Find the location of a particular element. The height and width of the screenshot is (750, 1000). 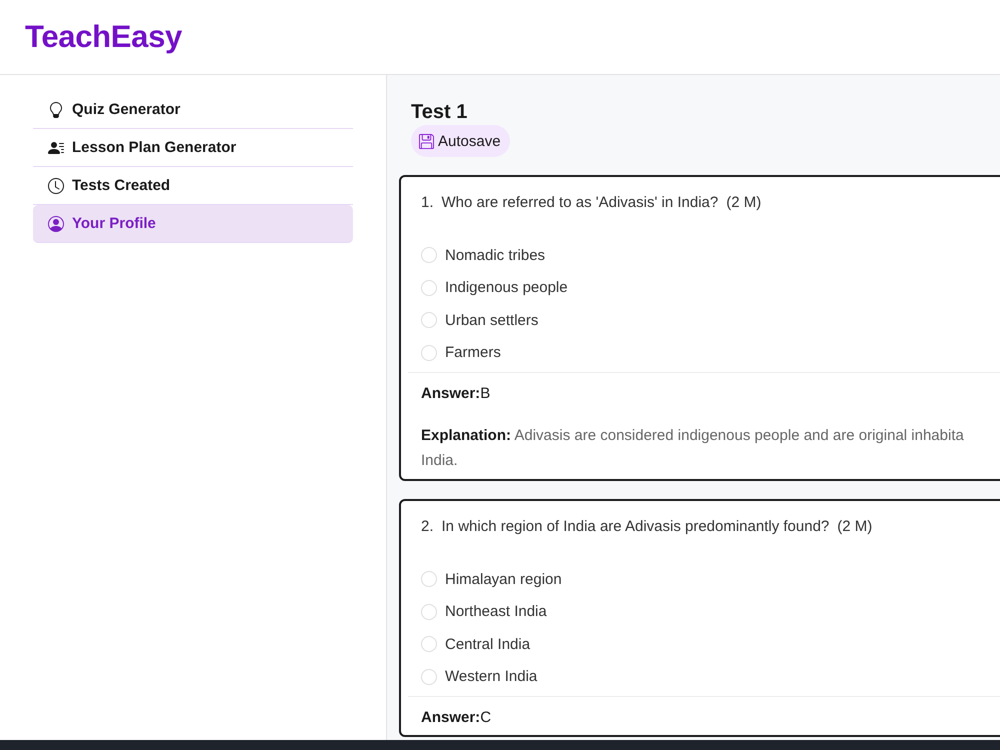

person-list-icon is located at coordinates (56, 148).